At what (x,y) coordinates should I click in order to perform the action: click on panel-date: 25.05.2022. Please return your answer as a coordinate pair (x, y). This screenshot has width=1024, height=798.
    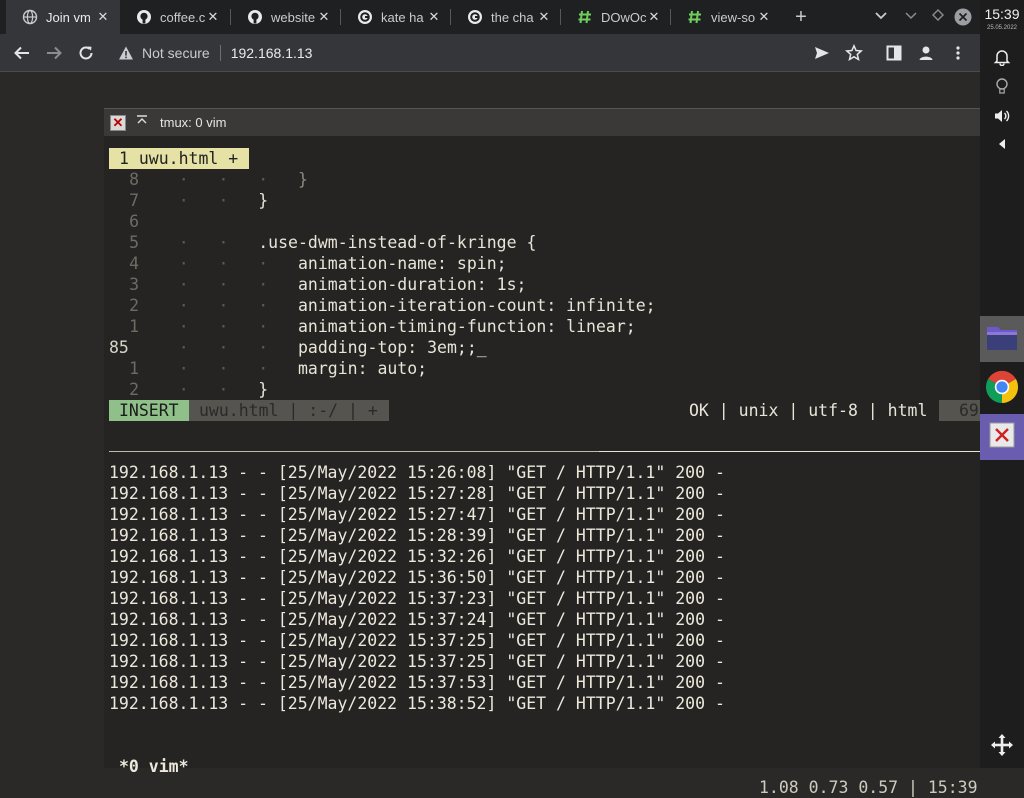
    Looking at the image, I should click on (1002, 28).